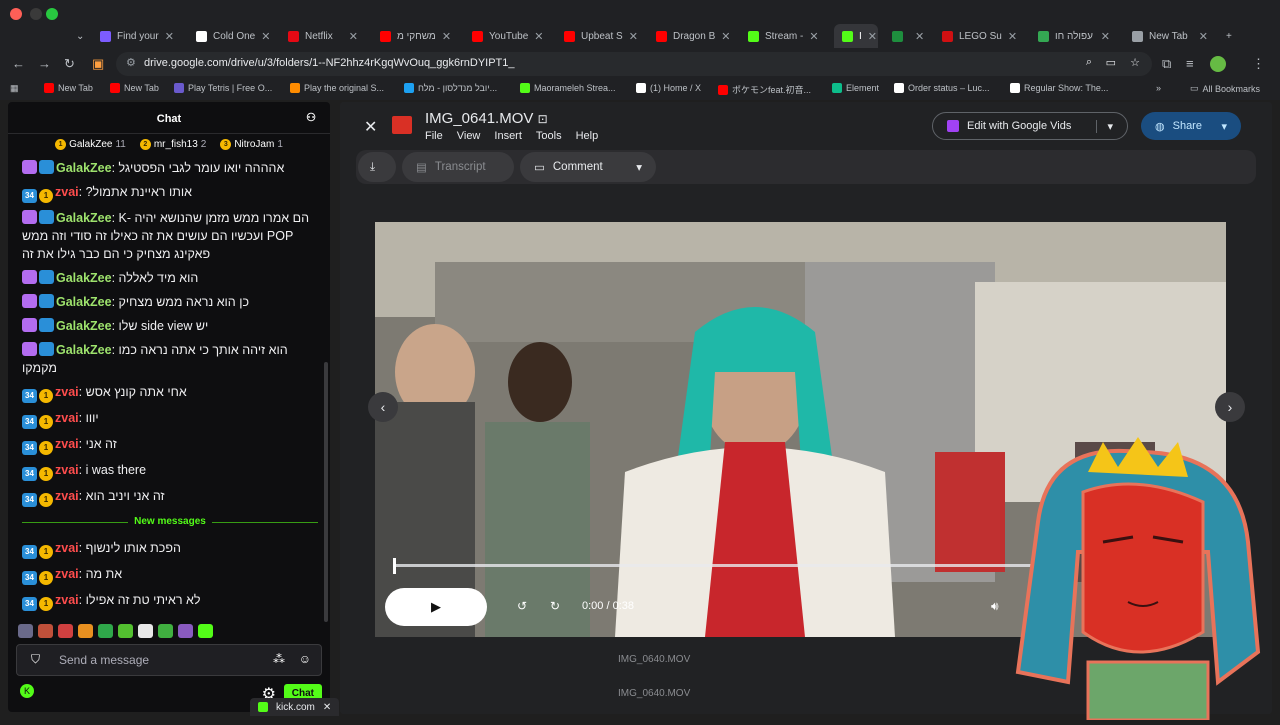 This screenshot has width=1280, height=725. Describe the element at coordinates (36, 14) in the screenshot. I see `minimize-window-icon` at that location.